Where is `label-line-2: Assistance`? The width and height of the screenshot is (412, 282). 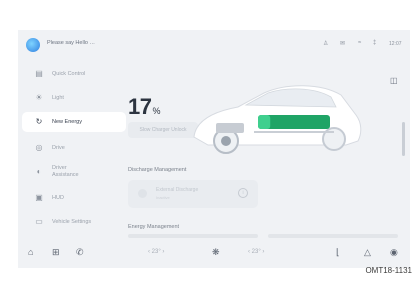
label-line-2: Assistance is located at coordinates (65, 175).